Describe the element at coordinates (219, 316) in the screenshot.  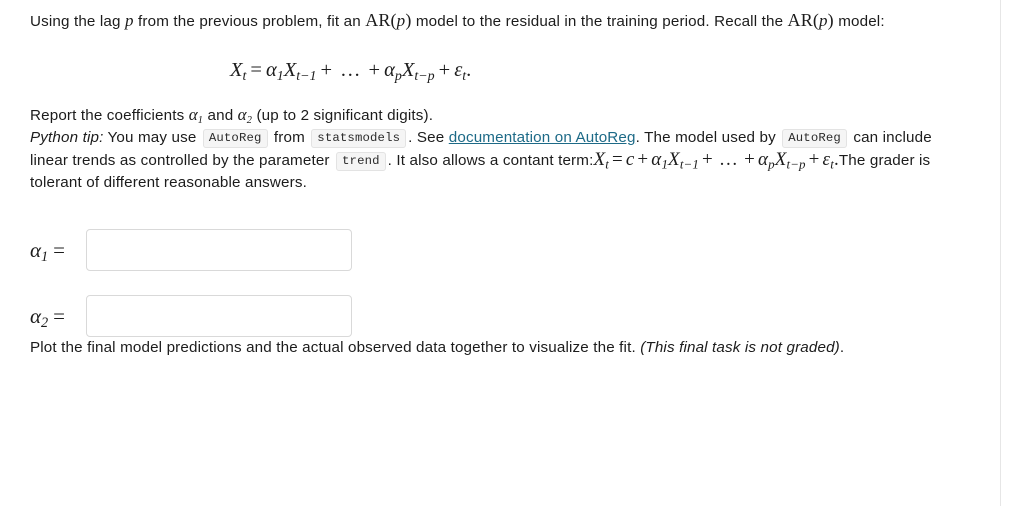
I see `alpha2-answer-input` at that location.